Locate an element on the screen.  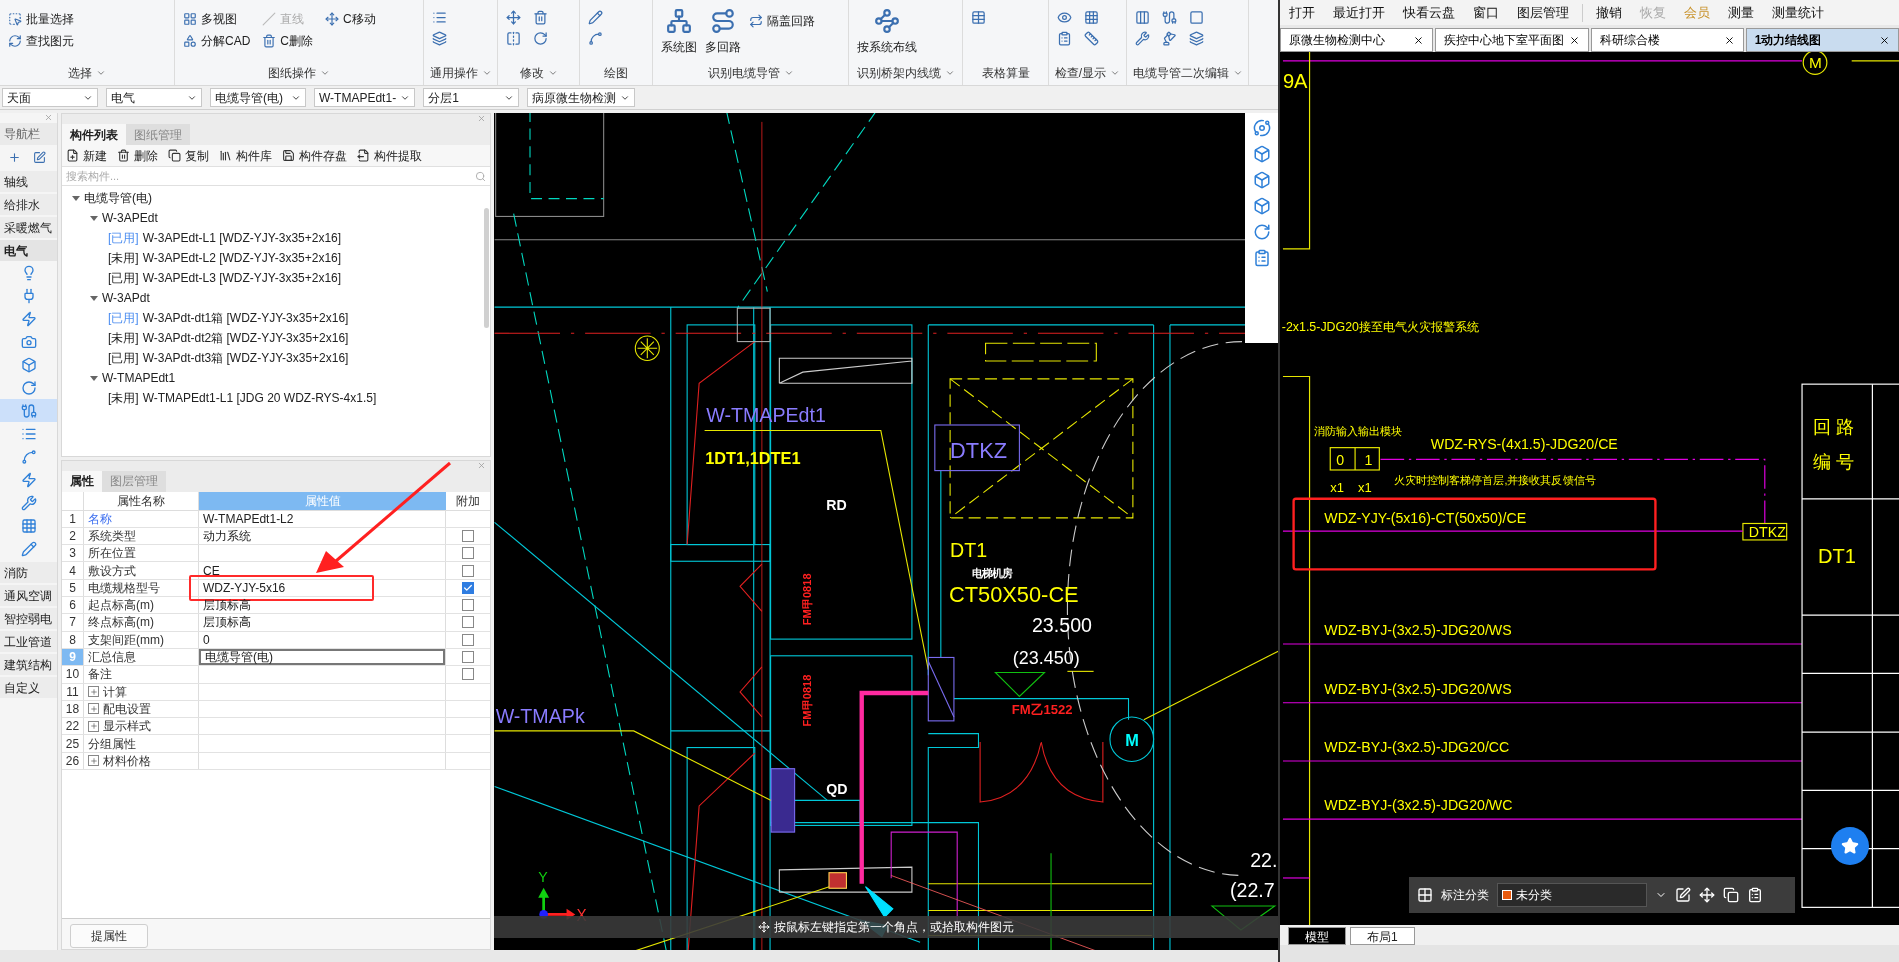
tool-button: 多回路 is located at coordinates (723, 32).